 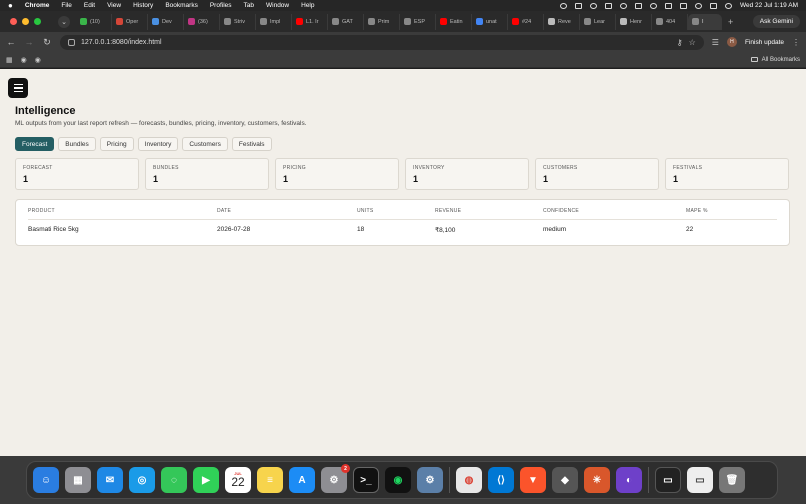 What do you see at coordinates (71, 42) in the screenshot?
I see `site-info-icon` at bounding box center [71, 42].